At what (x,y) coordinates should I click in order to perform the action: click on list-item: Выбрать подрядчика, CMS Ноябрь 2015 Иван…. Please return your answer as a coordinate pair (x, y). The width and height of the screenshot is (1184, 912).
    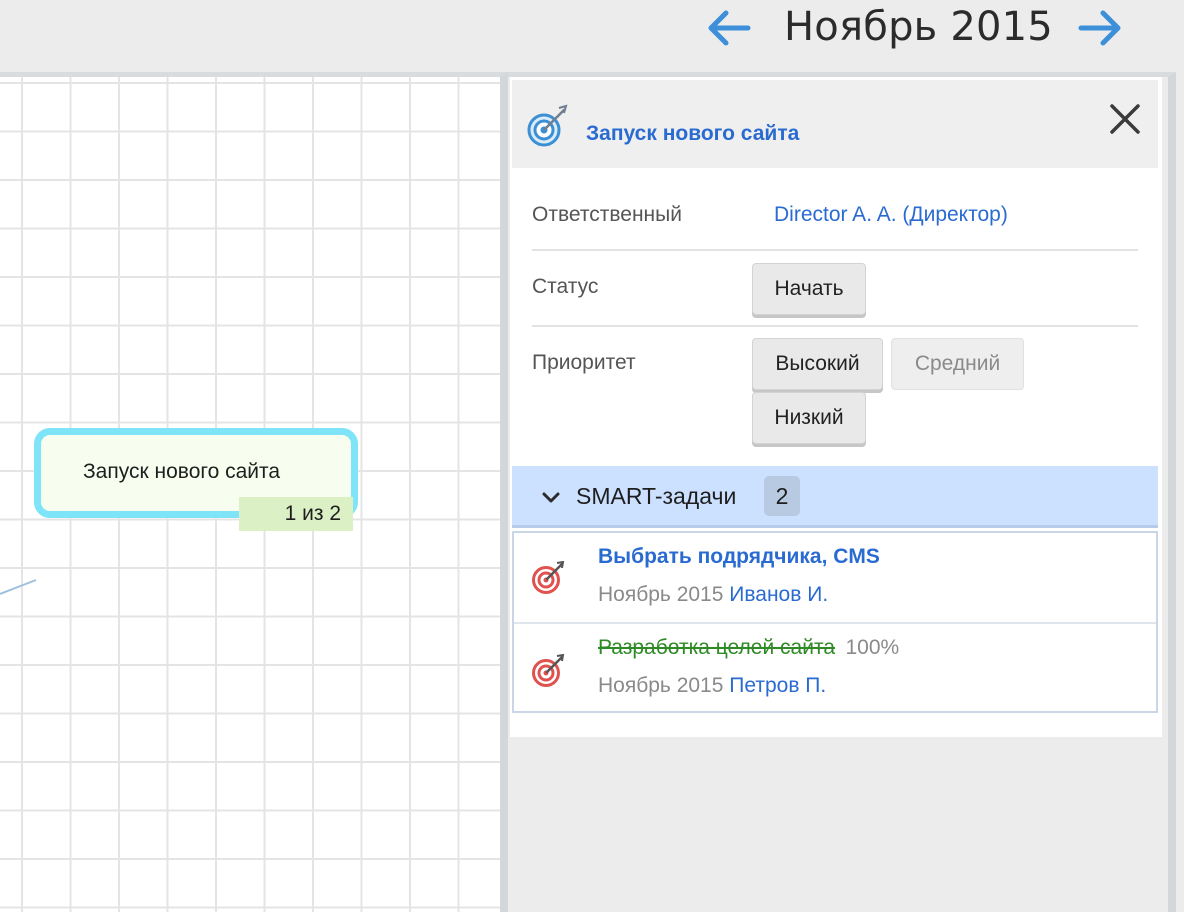
    Looking at the image, I should click on (835, 577).